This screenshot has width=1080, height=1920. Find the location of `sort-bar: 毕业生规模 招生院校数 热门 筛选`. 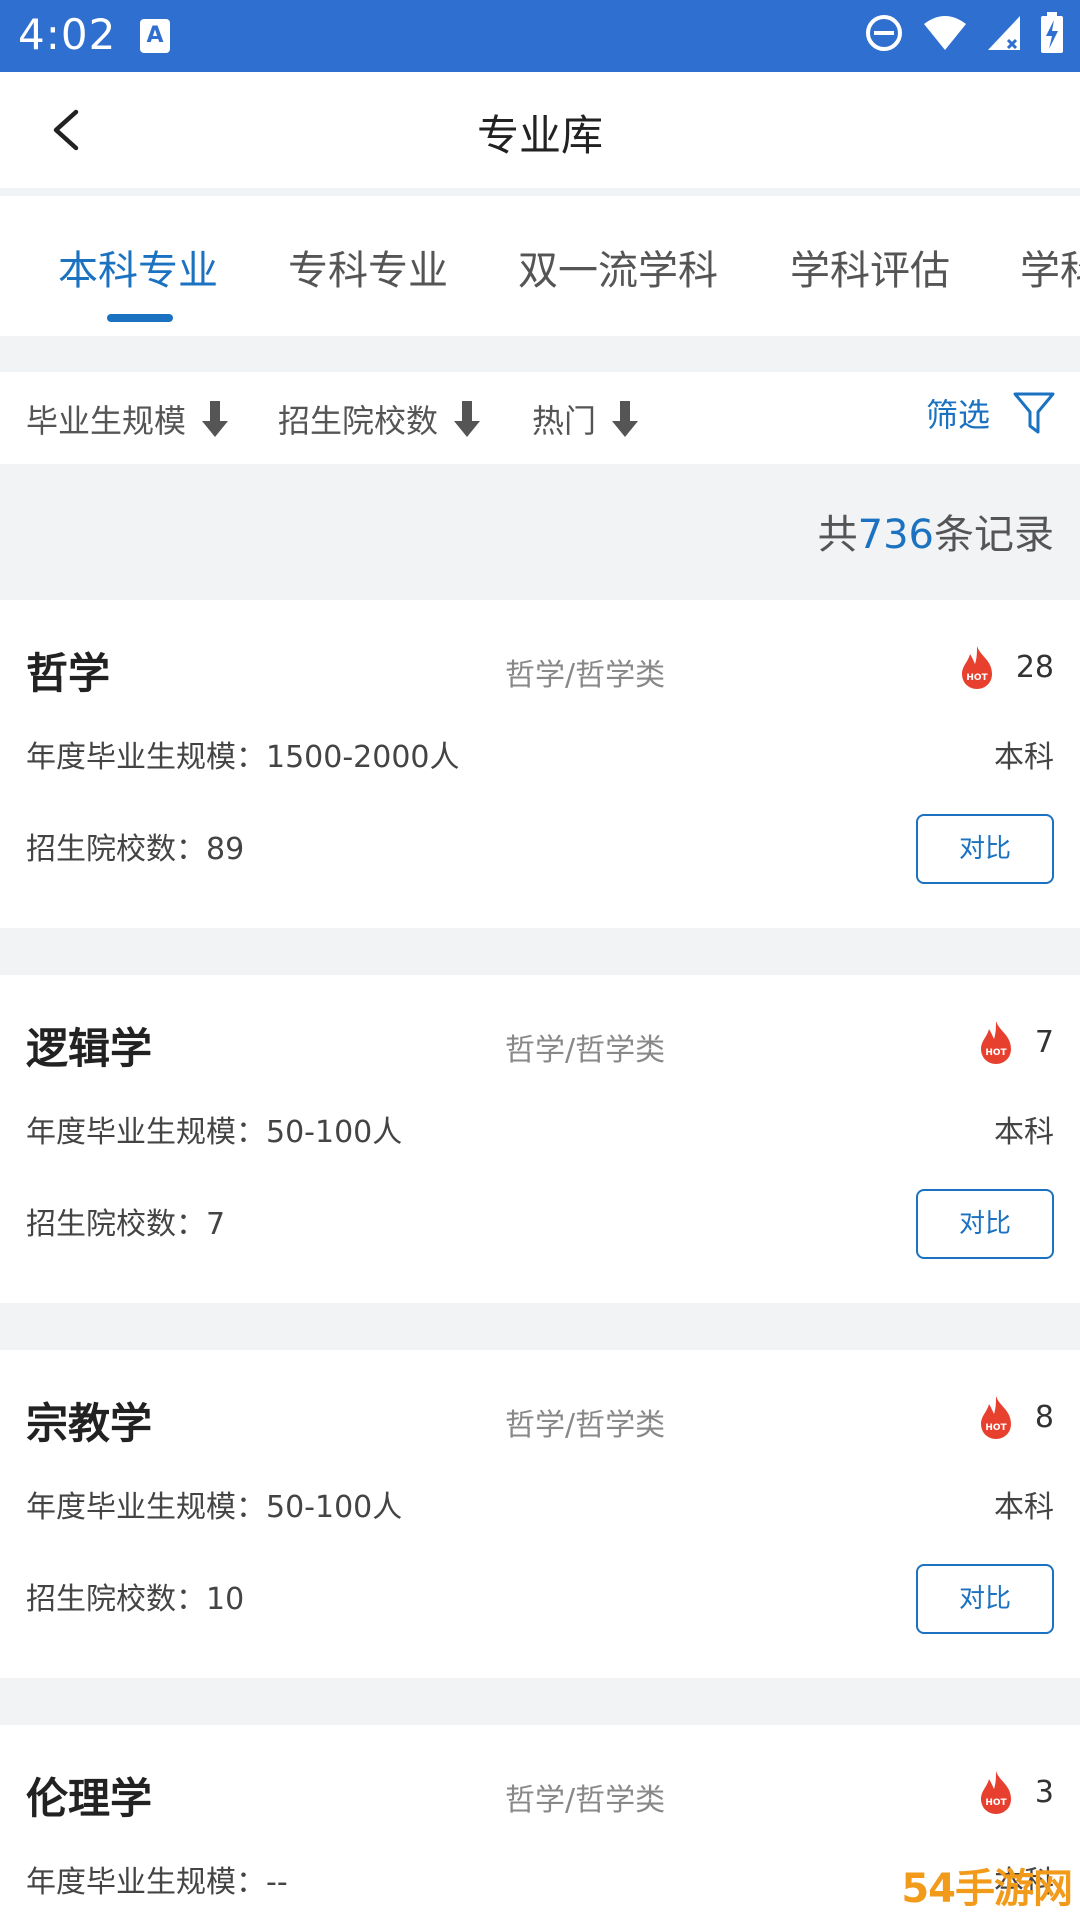

sort-bar: 毕业生规模 招生院校数 热门 筛选 is located at coordinates (540, 418).